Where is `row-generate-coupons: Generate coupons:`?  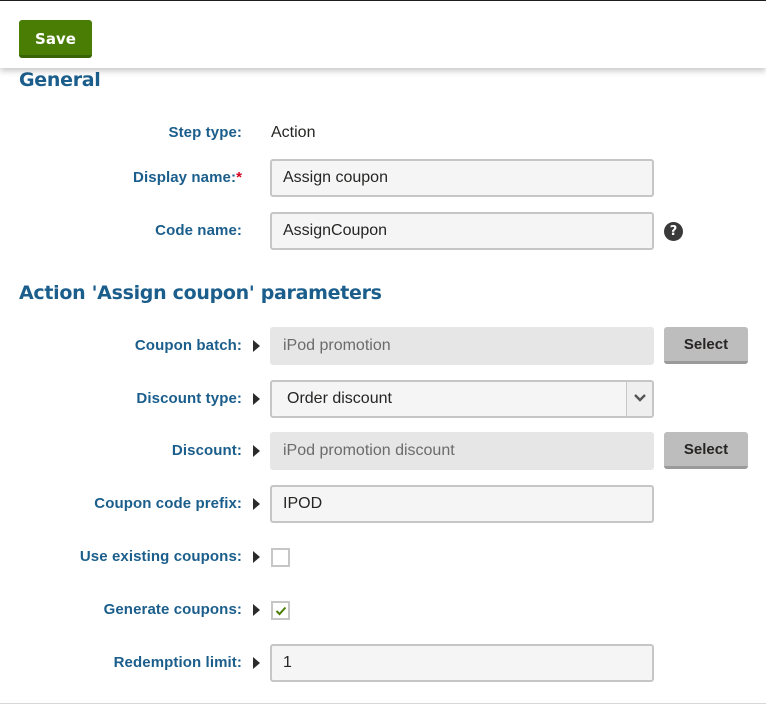
row-generate-coupons: Generate coupons: is located at coordinates (383, 610).